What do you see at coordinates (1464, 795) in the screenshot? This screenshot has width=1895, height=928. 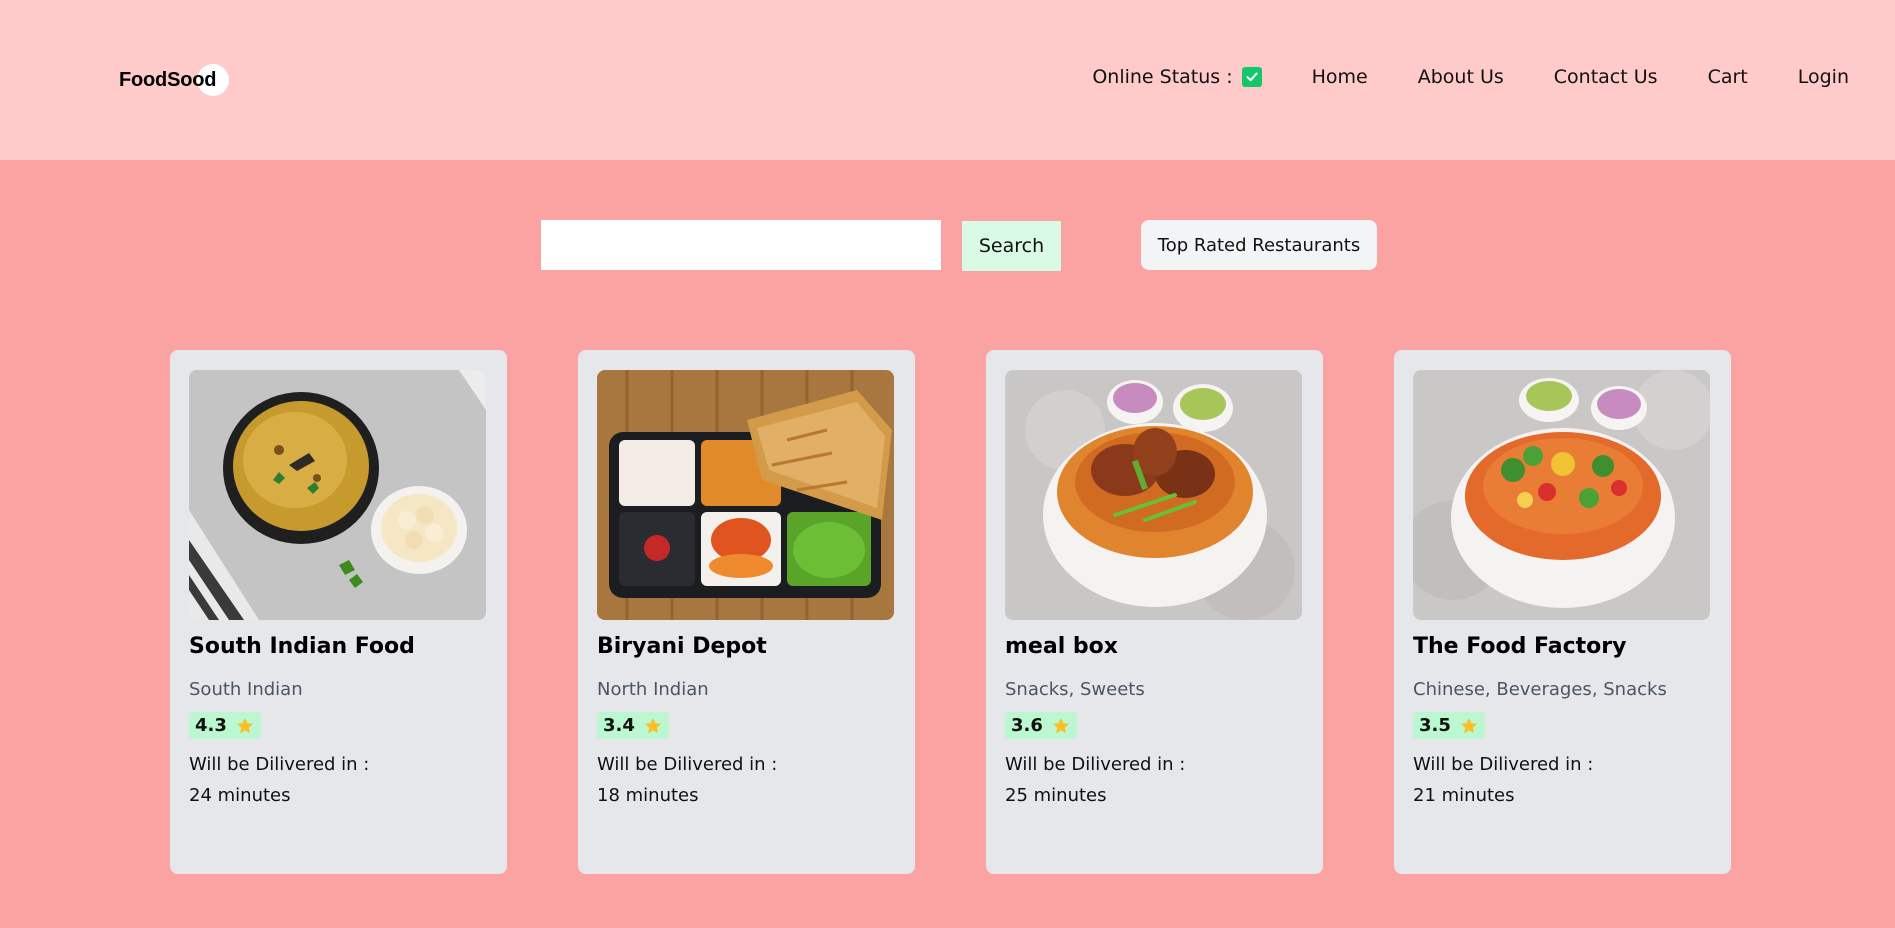 I see `delivery-time: 21 minutes` at bounding box center [1464, 795].